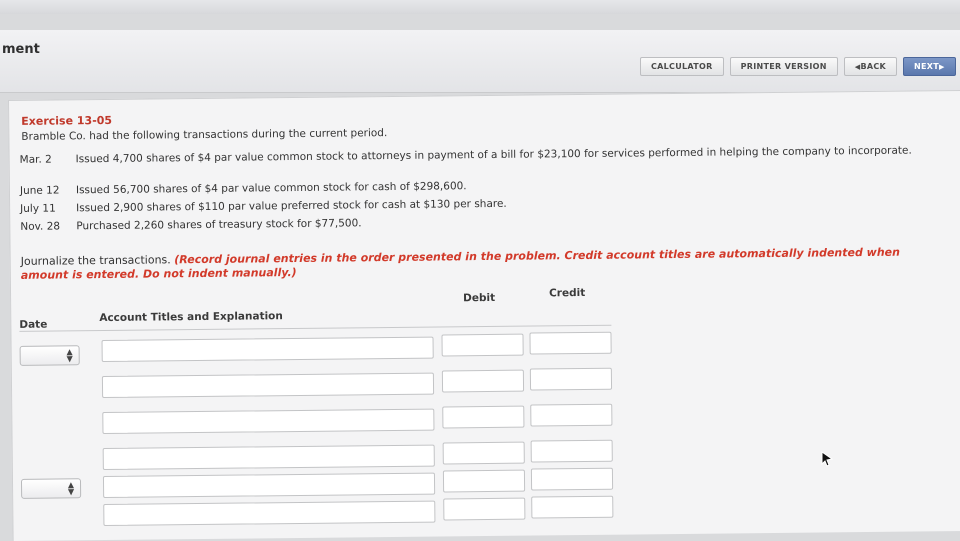 This screenshot has height=541, width=960. What do you see at coordinates (191, 317) in the screenshot?
I see `account-column-header: Account Titles and Explanation` at bounding box center [191, 317].